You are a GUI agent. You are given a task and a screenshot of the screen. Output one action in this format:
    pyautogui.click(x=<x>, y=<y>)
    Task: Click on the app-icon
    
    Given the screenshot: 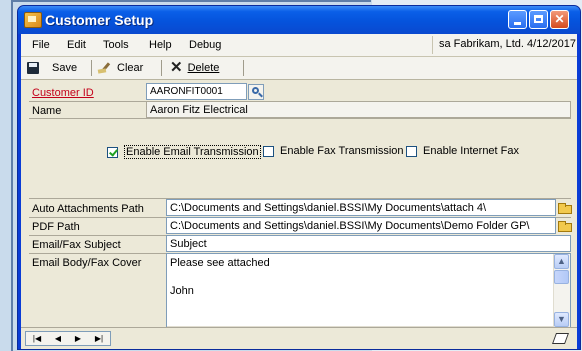 What is the action you would take?
    pyautogui.click(x=33, y=20)
    